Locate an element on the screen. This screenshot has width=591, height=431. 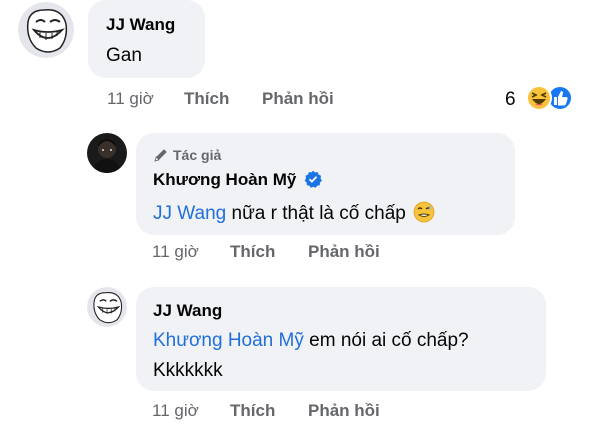
pen-icon is located at coordinates (161, 157).